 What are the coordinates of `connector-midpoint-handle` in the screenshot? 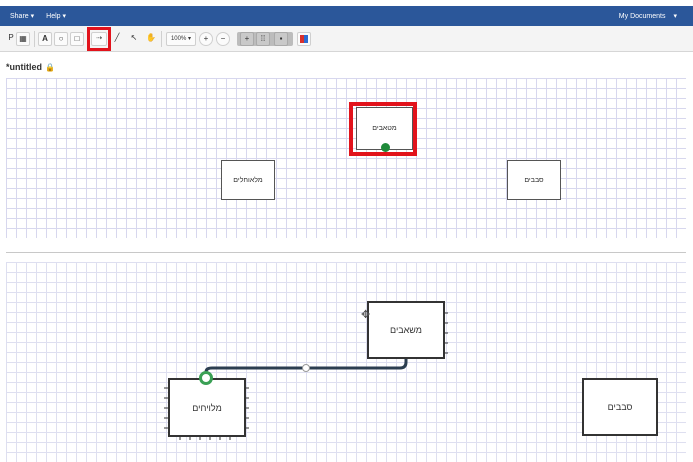 It's located at (306, 368).